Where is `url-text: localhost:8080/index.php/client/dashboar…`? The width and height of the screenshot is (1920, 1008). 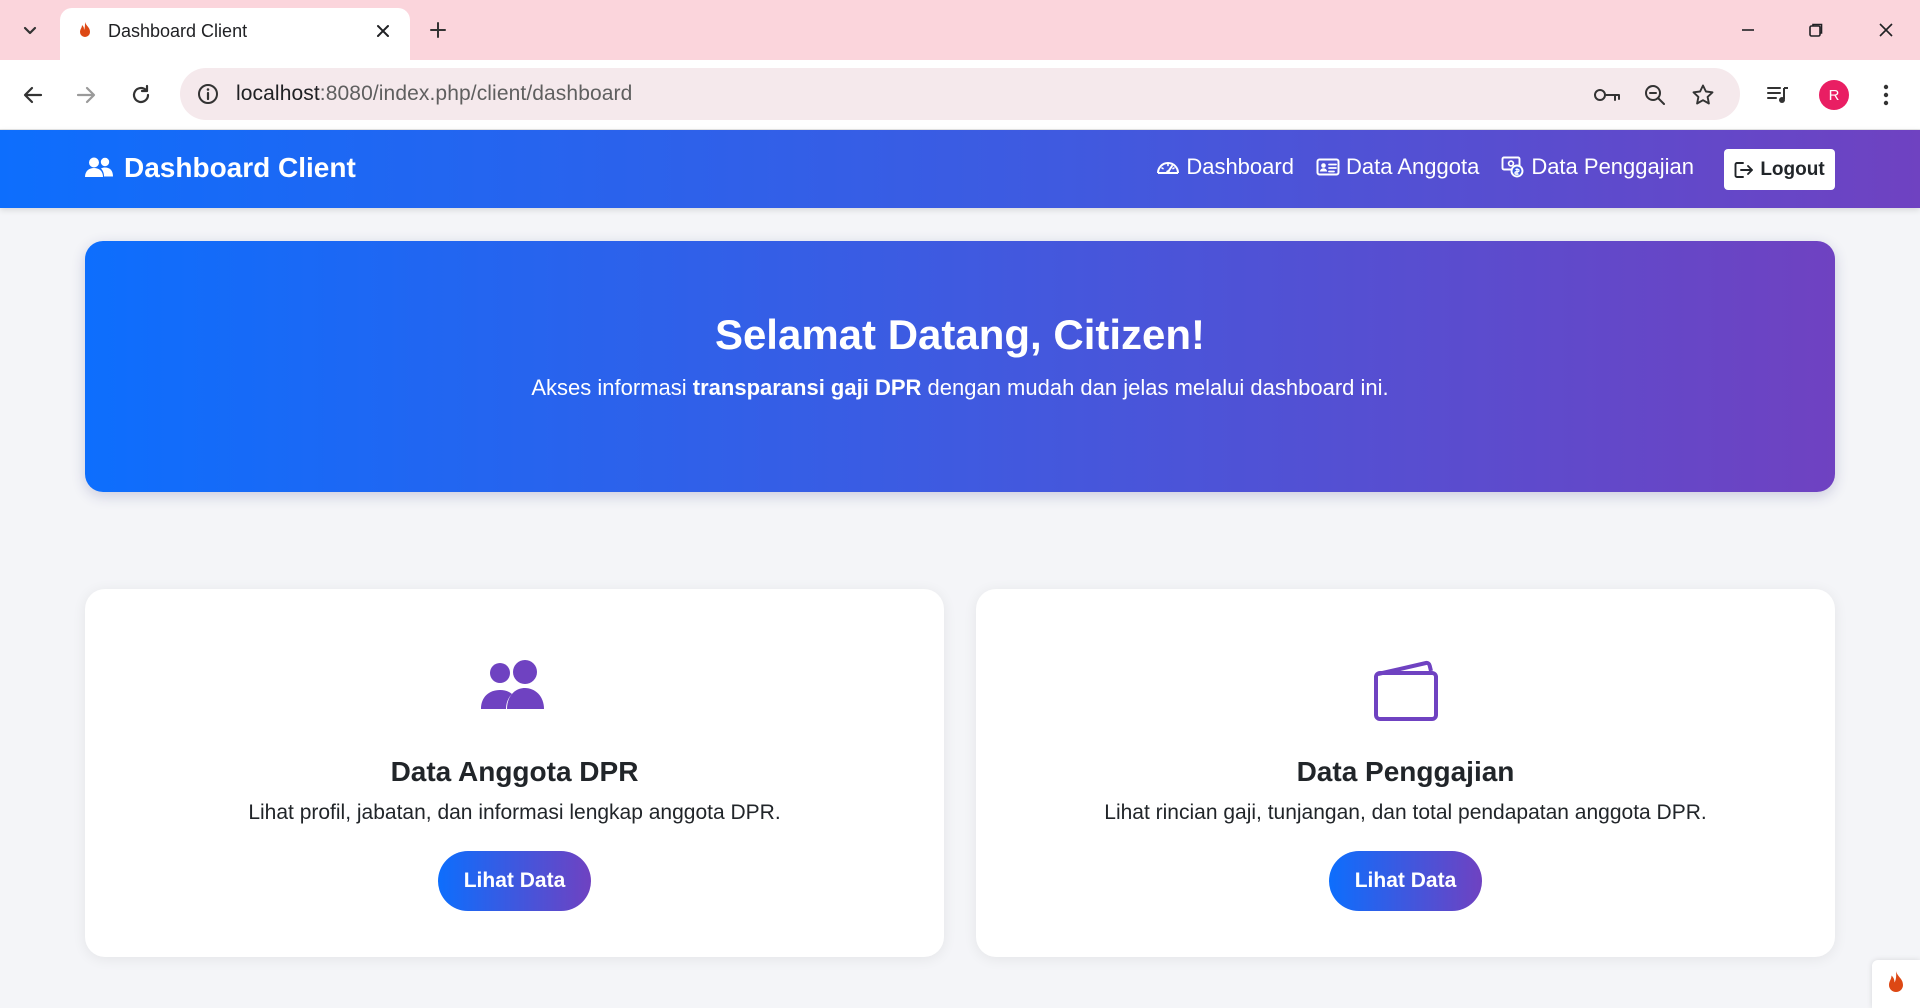
url-text: localhost:8080/index.php/client/dashboar… is located at coordinates (434, 94).